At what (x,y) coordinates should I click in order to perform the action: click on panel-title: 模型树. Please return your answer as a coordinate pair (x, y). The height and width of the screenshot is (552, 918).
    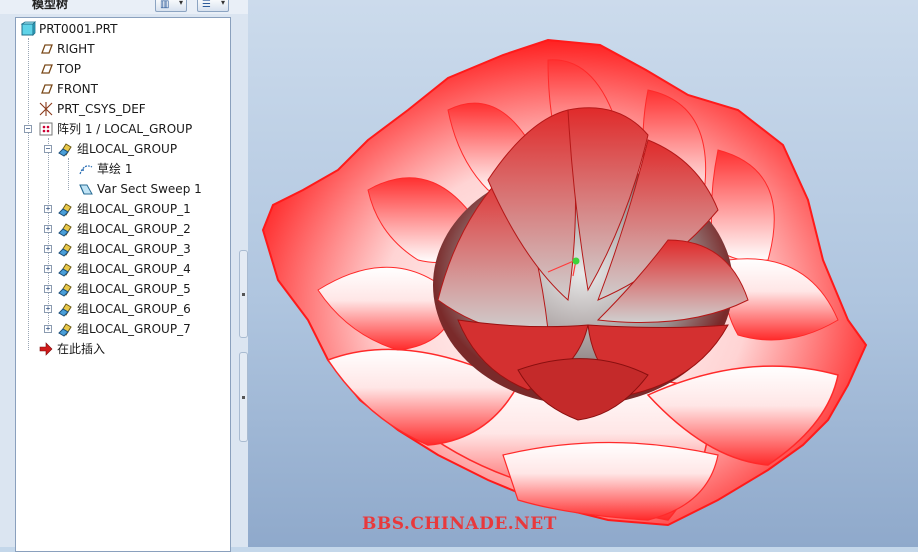
    Looking at the image, I should click on (50, 5).